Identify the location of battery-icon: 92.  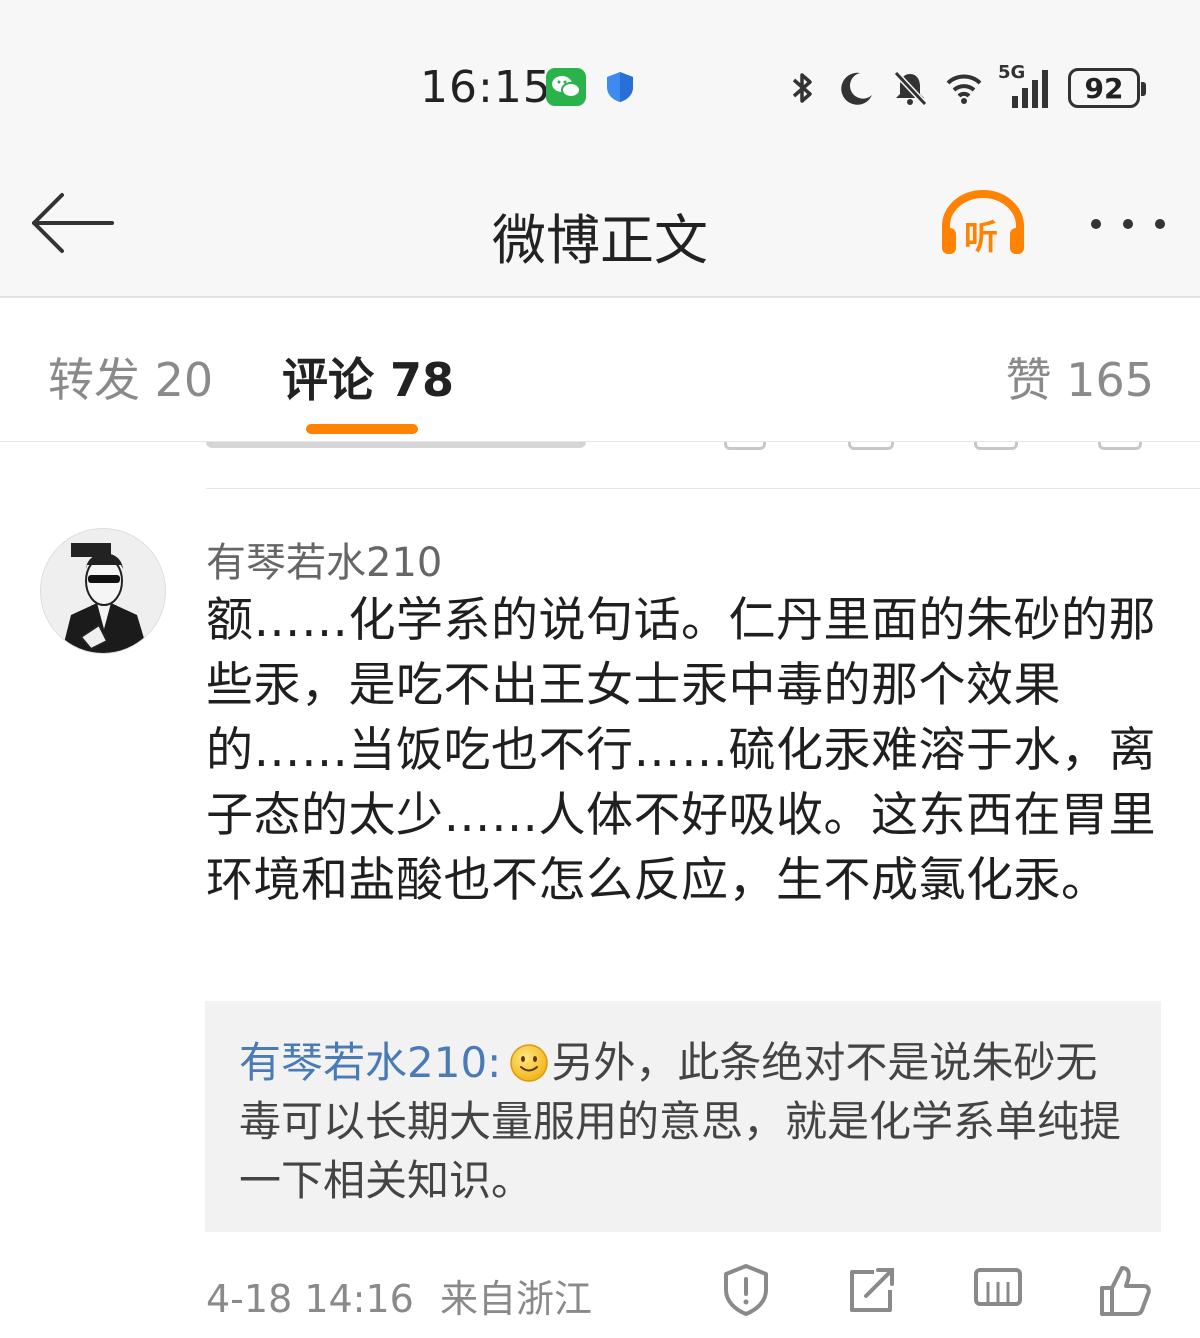
(1107, 88).